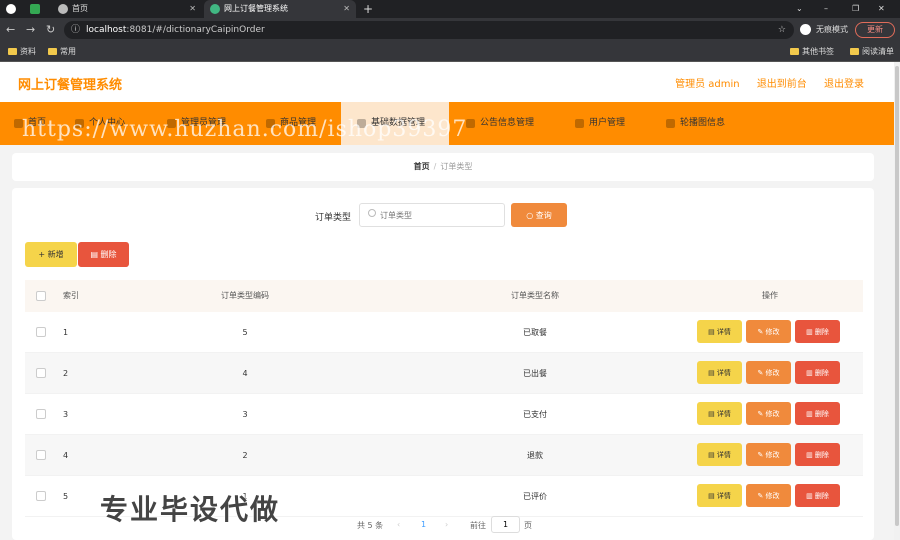 This screenshot has height=540, width=900. What do you see at coordinates (782, 84) in the screenshot?
I see `to-front-link: 退出到前台` at bounding box center [782, 84].